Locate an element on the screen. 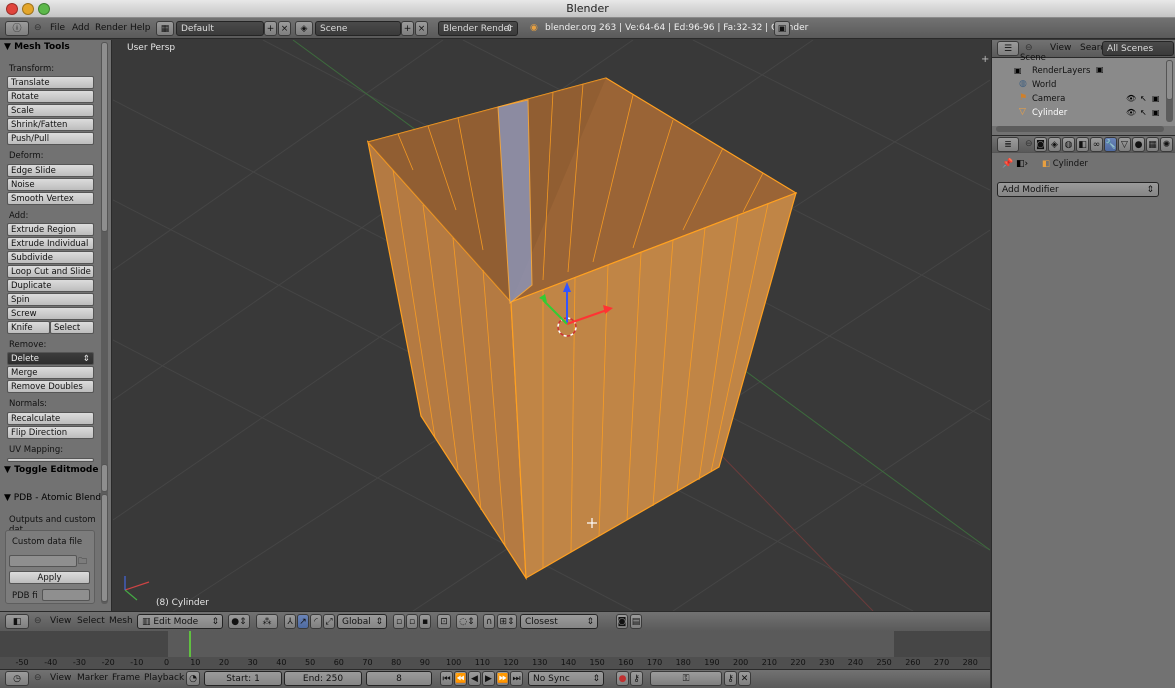  outliner-scroll-thumb is located at coordinates (1169, 80).